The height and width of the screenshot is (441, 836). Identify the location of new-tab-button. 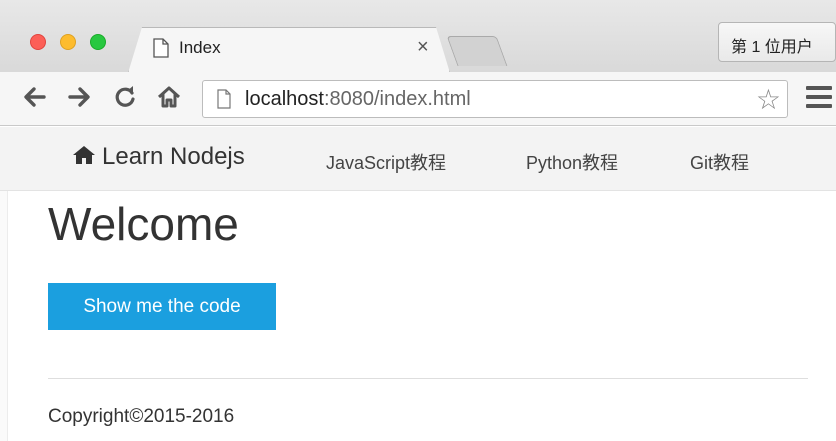
(477, 51).